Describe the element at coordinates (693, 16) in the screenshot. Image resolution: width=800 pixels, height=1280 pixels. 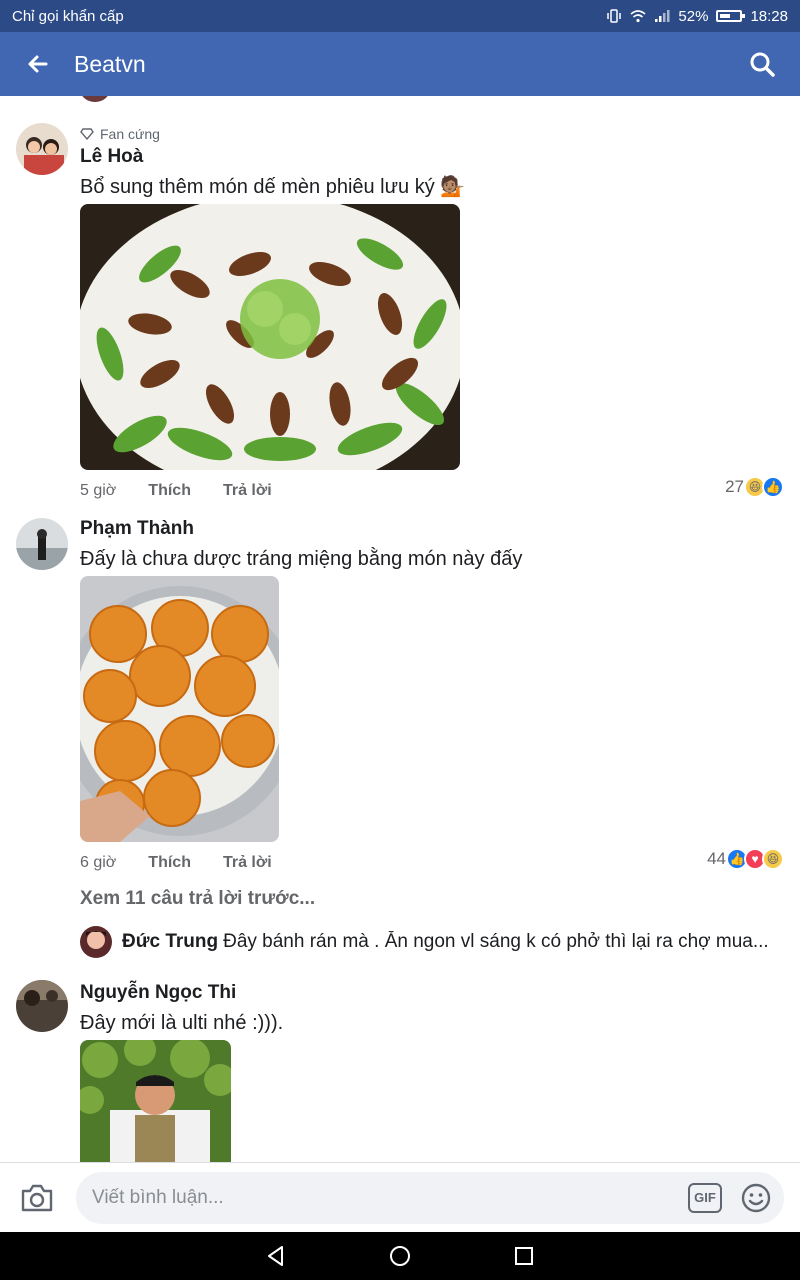
I see `battery-percent: 52%` at that location.